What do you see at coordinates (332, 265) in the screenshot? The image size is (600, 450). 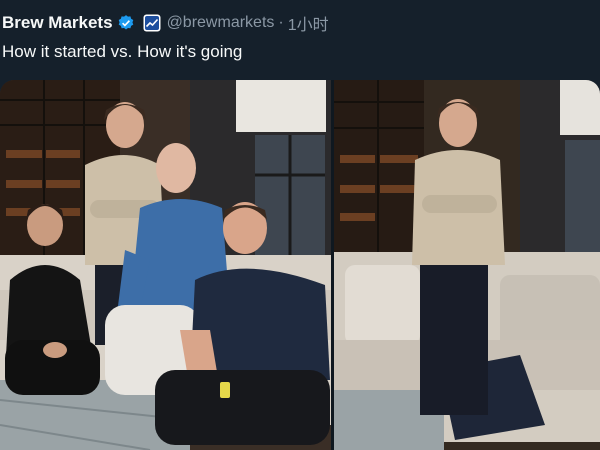 I see `panel-divider` at bounding box center [332, 265].